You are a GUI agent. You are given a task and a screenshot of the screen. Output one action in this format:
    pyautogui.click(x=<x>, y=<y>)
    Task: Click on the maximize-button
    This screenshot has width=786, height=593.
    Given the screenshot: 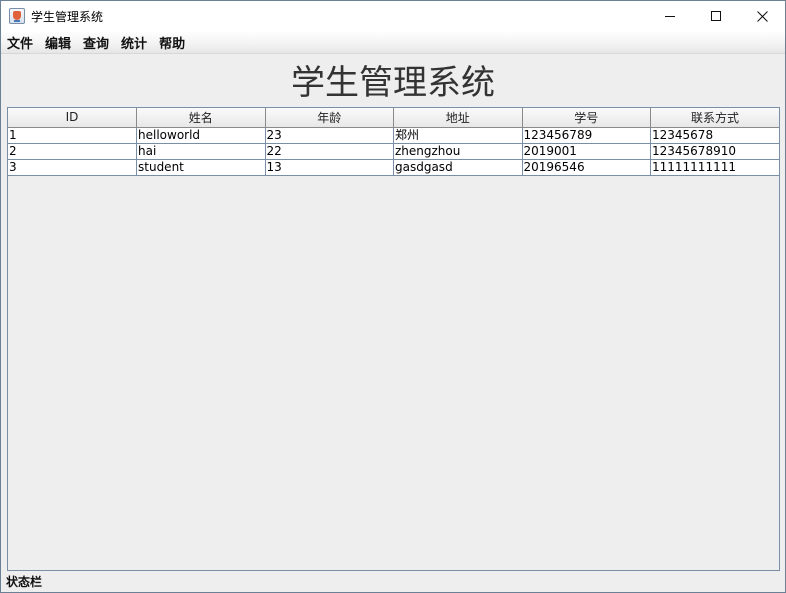 What is the action you would take?
    pyautogui.click(x=716, y=16)
    